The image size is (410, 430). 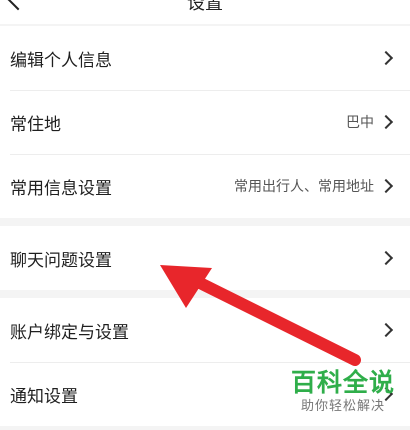 What do you see at coordinates (342, 406) in the screenshot?
I see `watermark-subtitle: 助你轻松解决` at bounding box center [342, 406].